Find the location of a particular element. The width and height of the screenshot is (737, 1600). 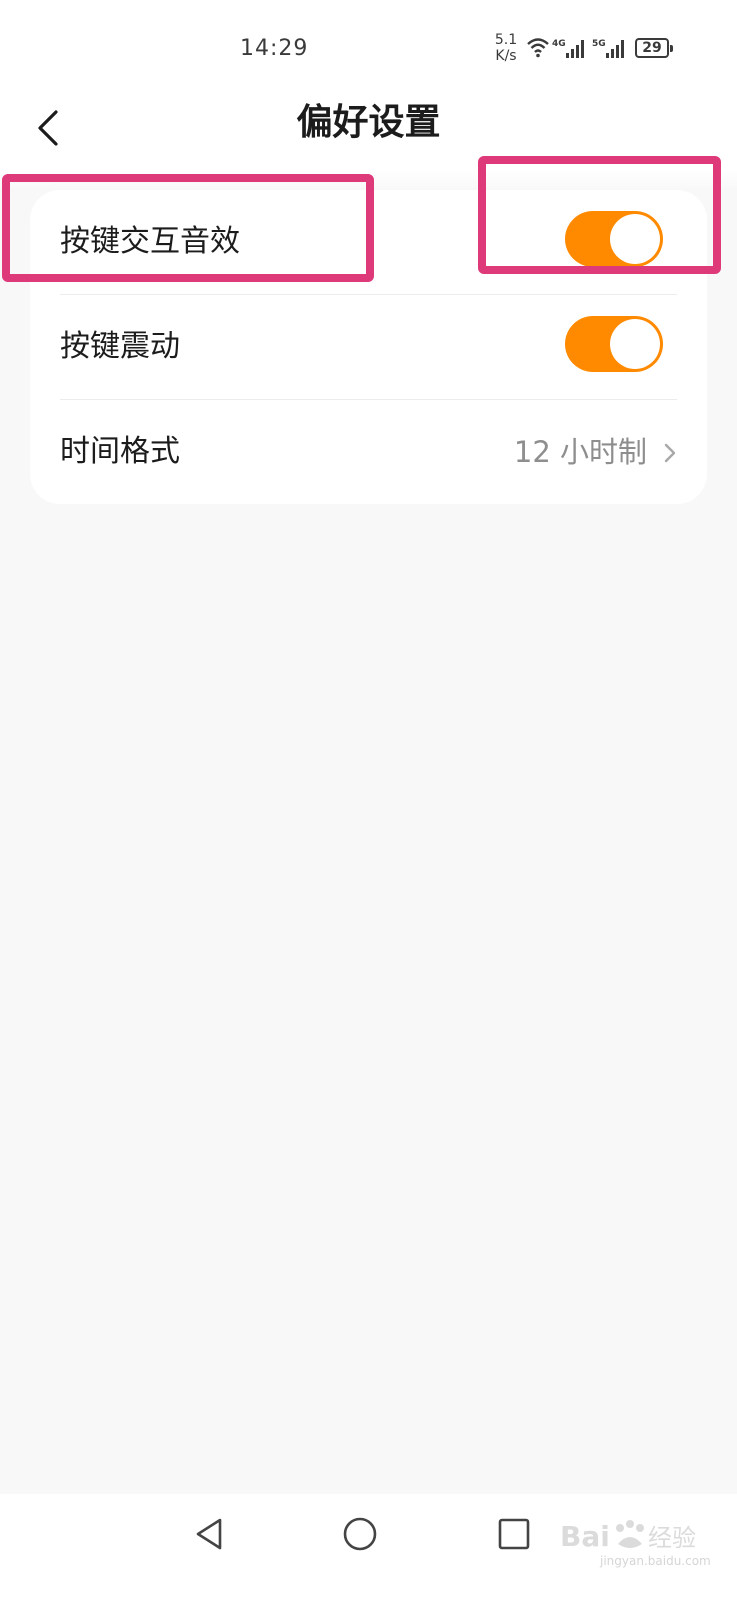

network-4g-label: 4G is located at coordinates (559, 44).